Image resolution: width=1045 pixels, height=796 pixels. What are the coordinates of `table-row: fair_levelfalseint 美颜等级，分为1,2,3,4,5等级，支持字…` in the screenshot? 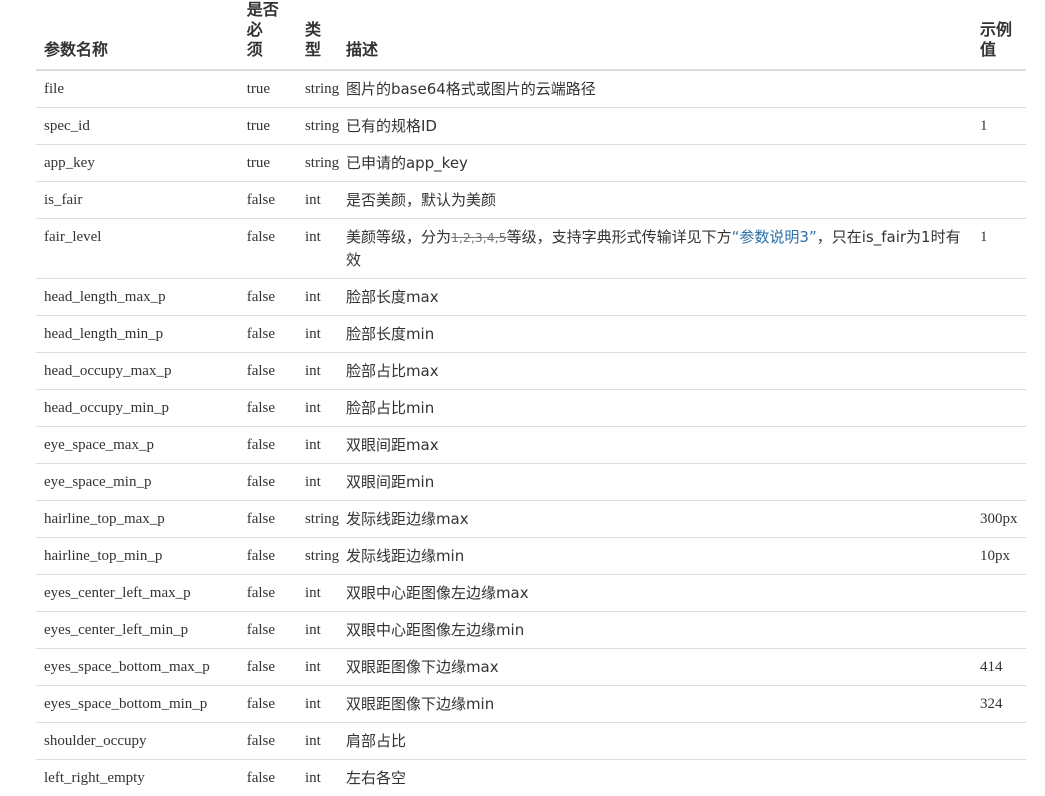 It's located at (531, 249).